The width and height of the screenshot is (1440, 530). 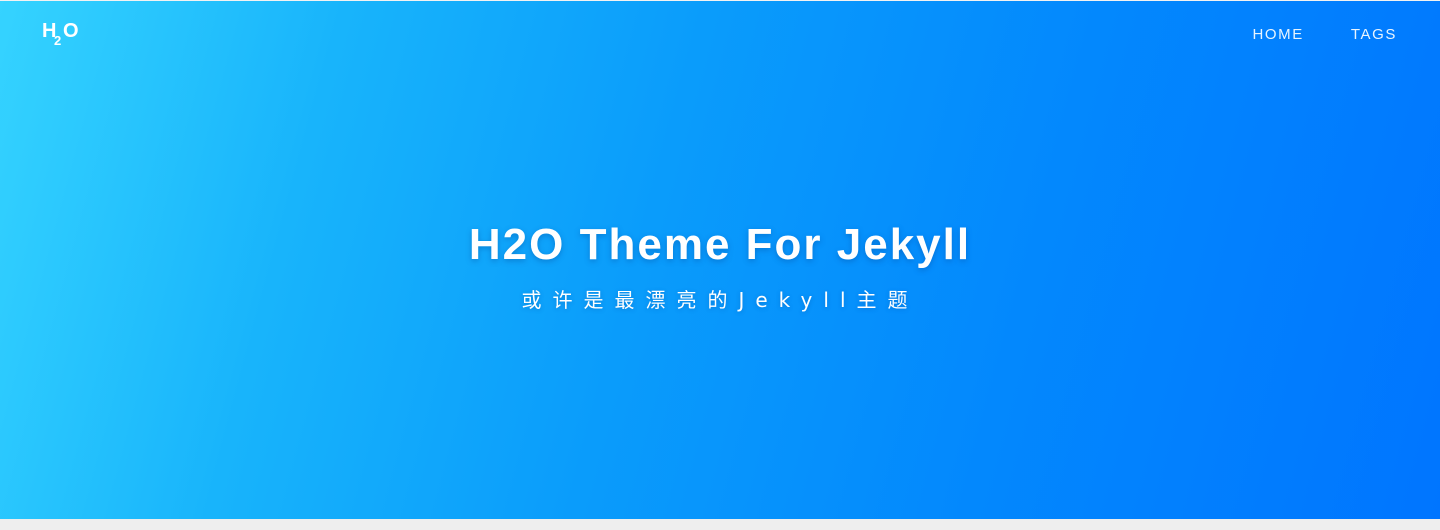 What do you see at coordinates (720, 244) in the screenshot?
I see `hero-title: H2O Theme For Jekyll` at bounding box center [720, 244].